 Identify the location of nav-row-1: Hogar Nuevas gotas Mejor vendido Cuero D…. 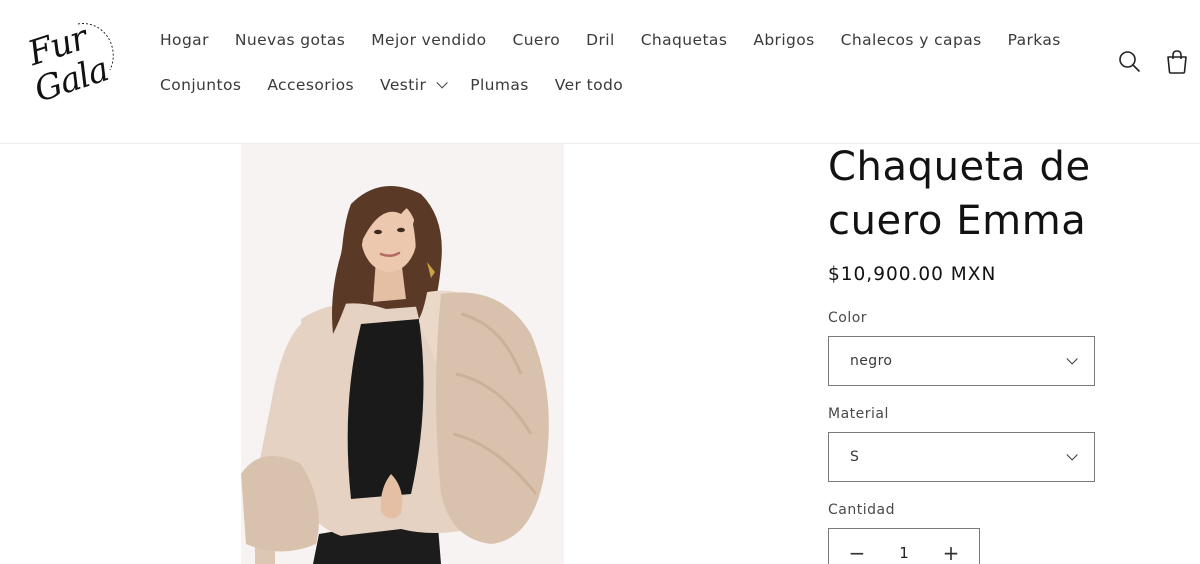
(620, 40).